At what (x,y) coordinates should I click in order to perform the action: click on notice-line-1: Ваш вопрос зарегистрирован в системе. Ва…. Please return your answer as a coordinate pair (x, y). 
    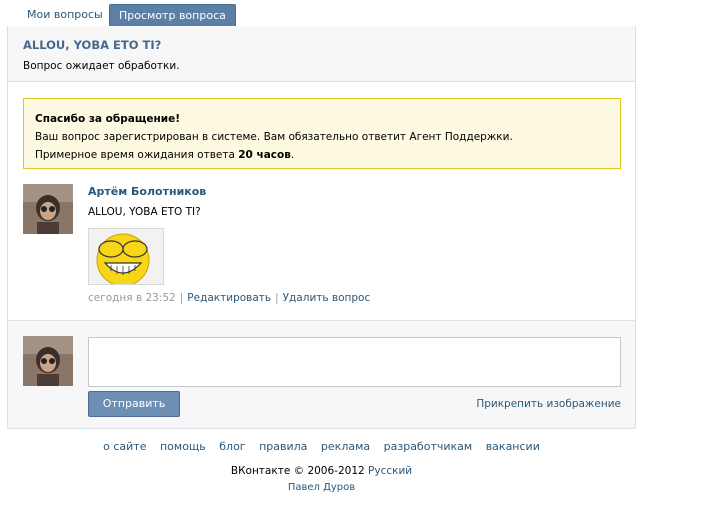
    Looking at the image, I should click on (274, 137).